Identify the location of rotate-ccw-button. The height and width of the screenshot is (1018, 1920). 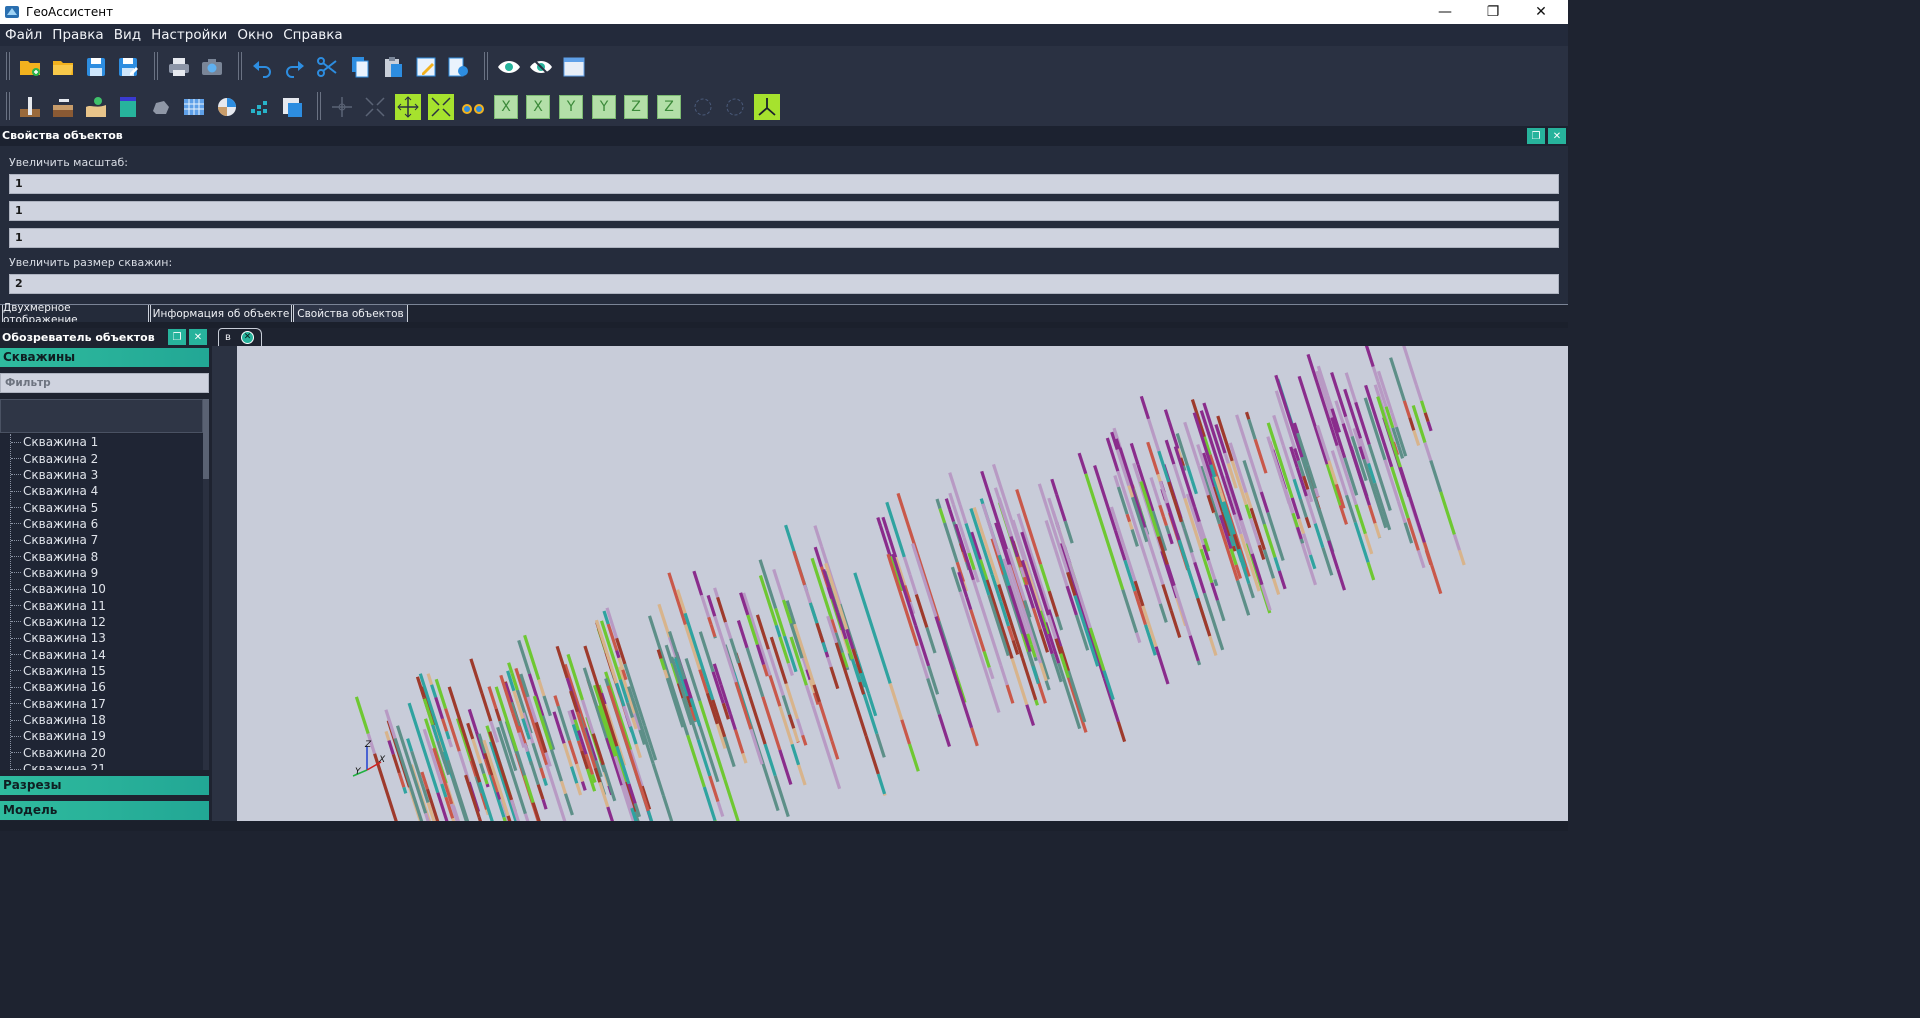
(735, 107).